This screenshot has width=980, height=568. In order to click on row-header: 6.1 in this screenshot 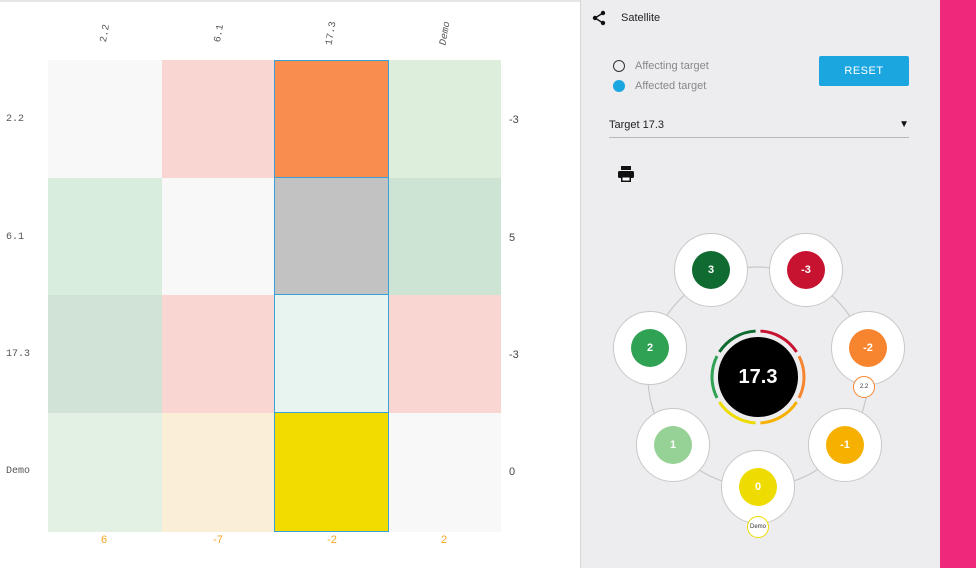, I will do `click(24, 237)`.